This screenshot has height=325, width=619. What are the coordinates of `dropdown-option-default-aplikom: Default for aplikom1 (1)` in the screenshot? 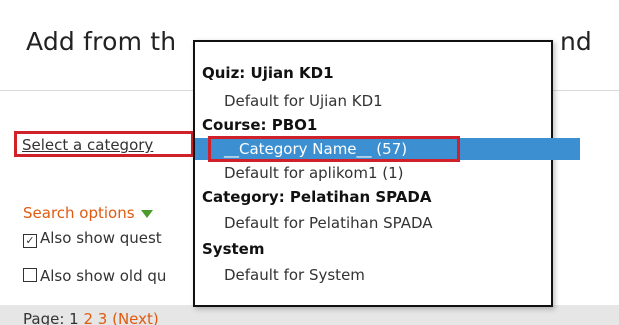 It's located at (387, 173).